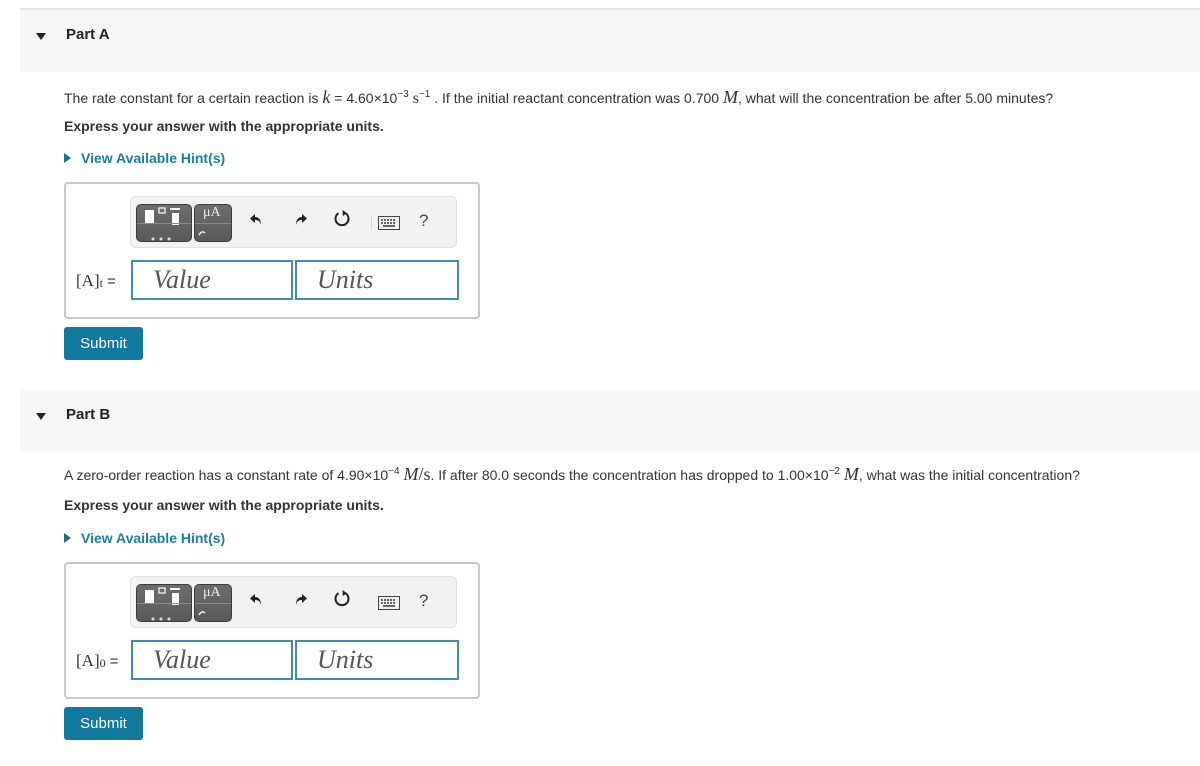 This screenshot has height=766, width=1200. What do you see at coordinates (101, 283) in the screenshot?
I see `variable-subscript: t` at bounding box center [101, 283].